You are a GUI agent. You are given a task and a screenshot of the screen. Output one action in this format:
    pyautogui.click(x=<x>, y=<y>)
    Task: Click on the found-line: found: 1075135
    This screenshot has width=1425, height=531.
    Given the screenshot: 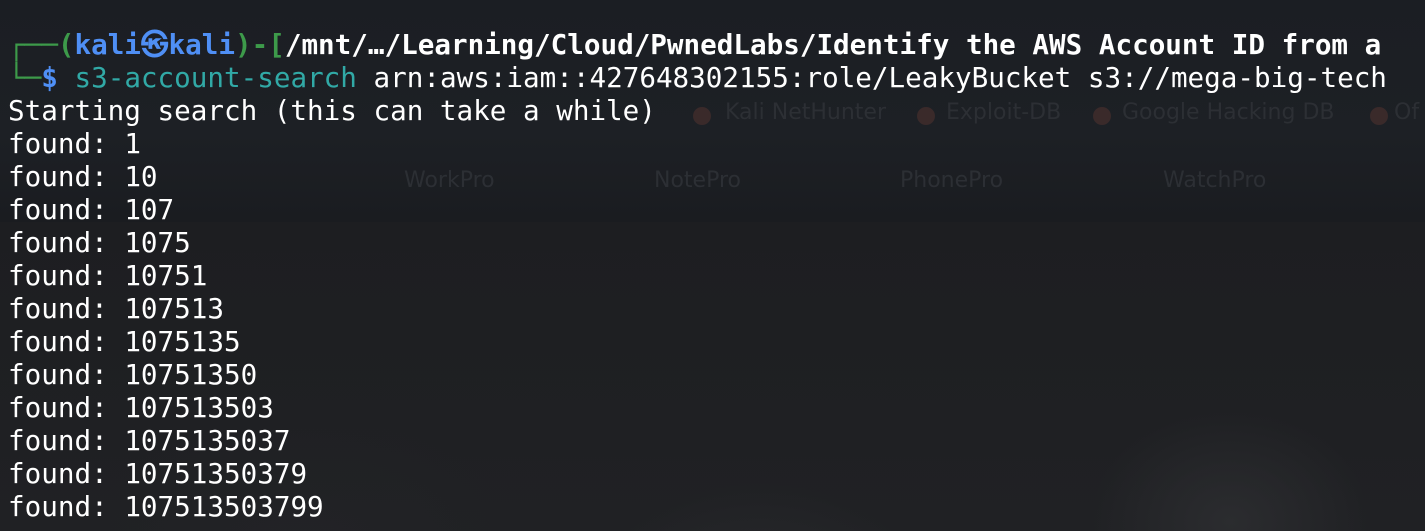 What is the action you would take?
    pyautogui.click(x=712, y=341)
    